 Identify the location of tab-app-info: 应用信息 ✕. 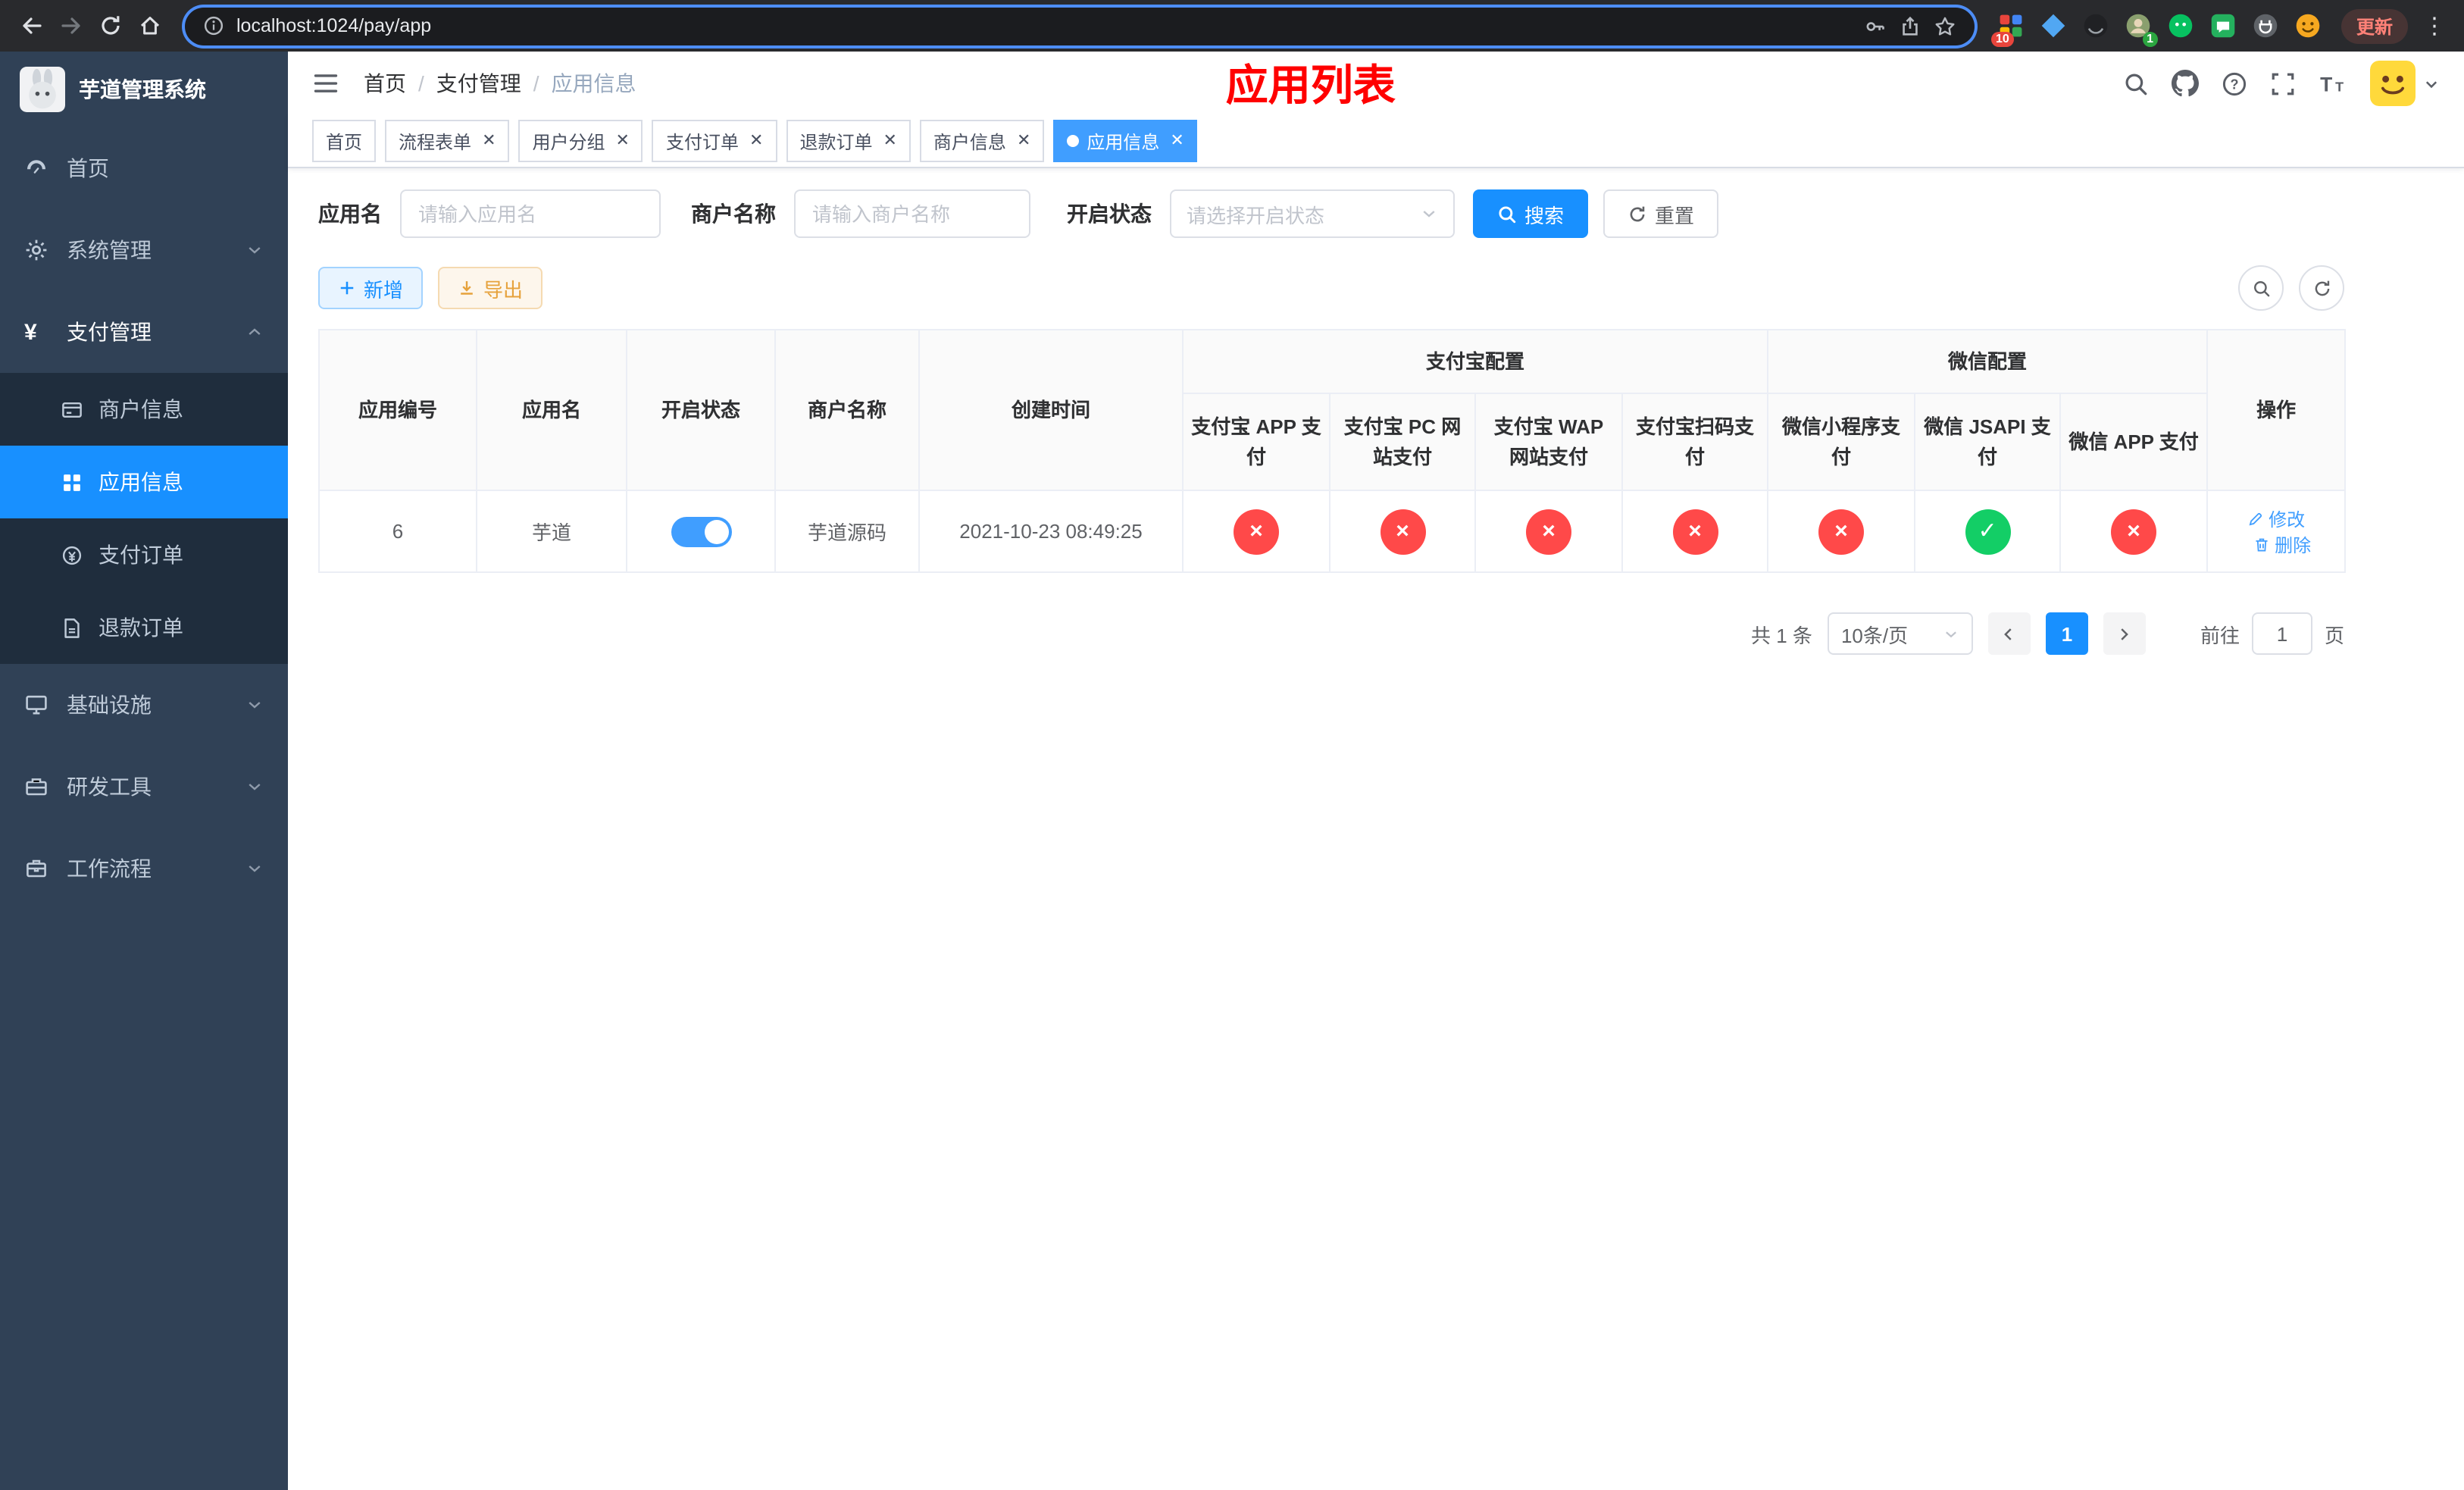
(1125, 141).